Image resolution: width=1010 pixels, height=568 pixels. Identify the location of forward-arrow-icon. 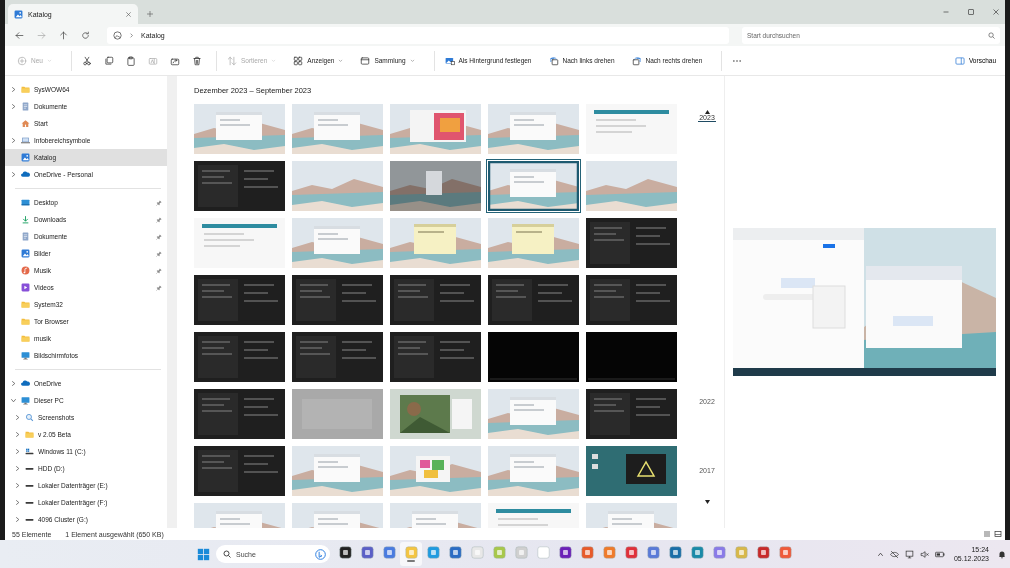
(41, 35).